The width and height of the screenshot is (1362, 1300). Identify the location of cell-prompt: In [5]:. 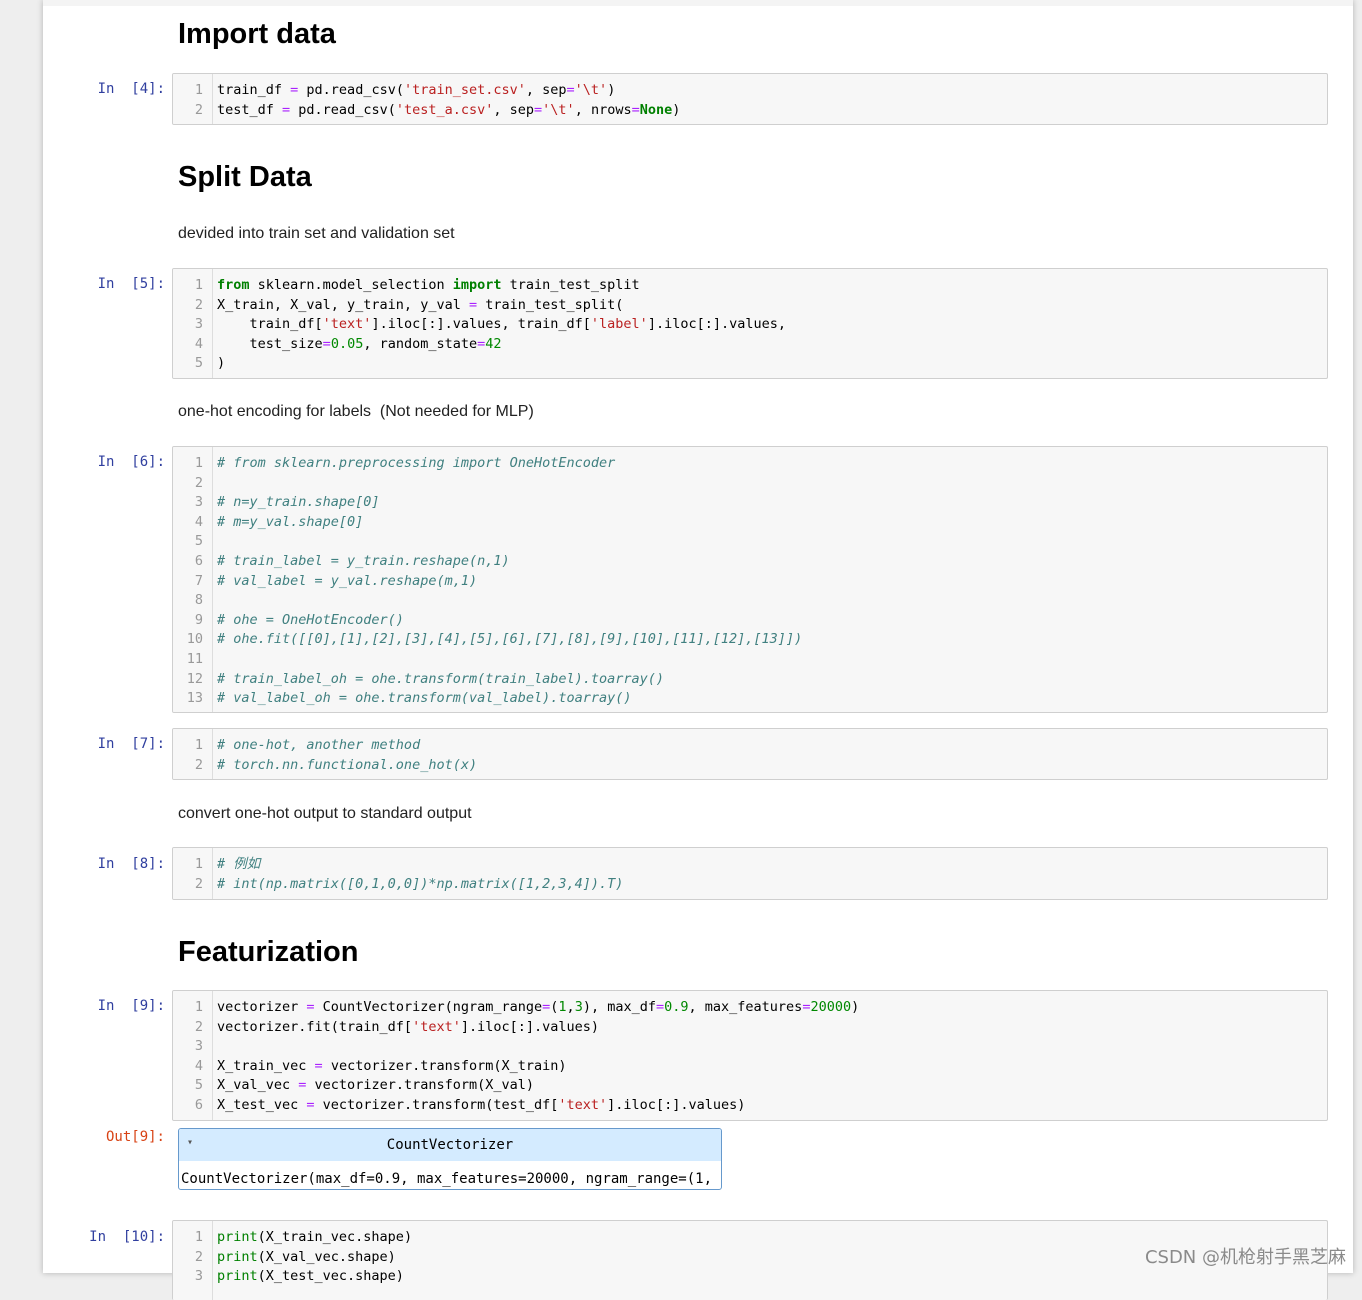
(131, 284).